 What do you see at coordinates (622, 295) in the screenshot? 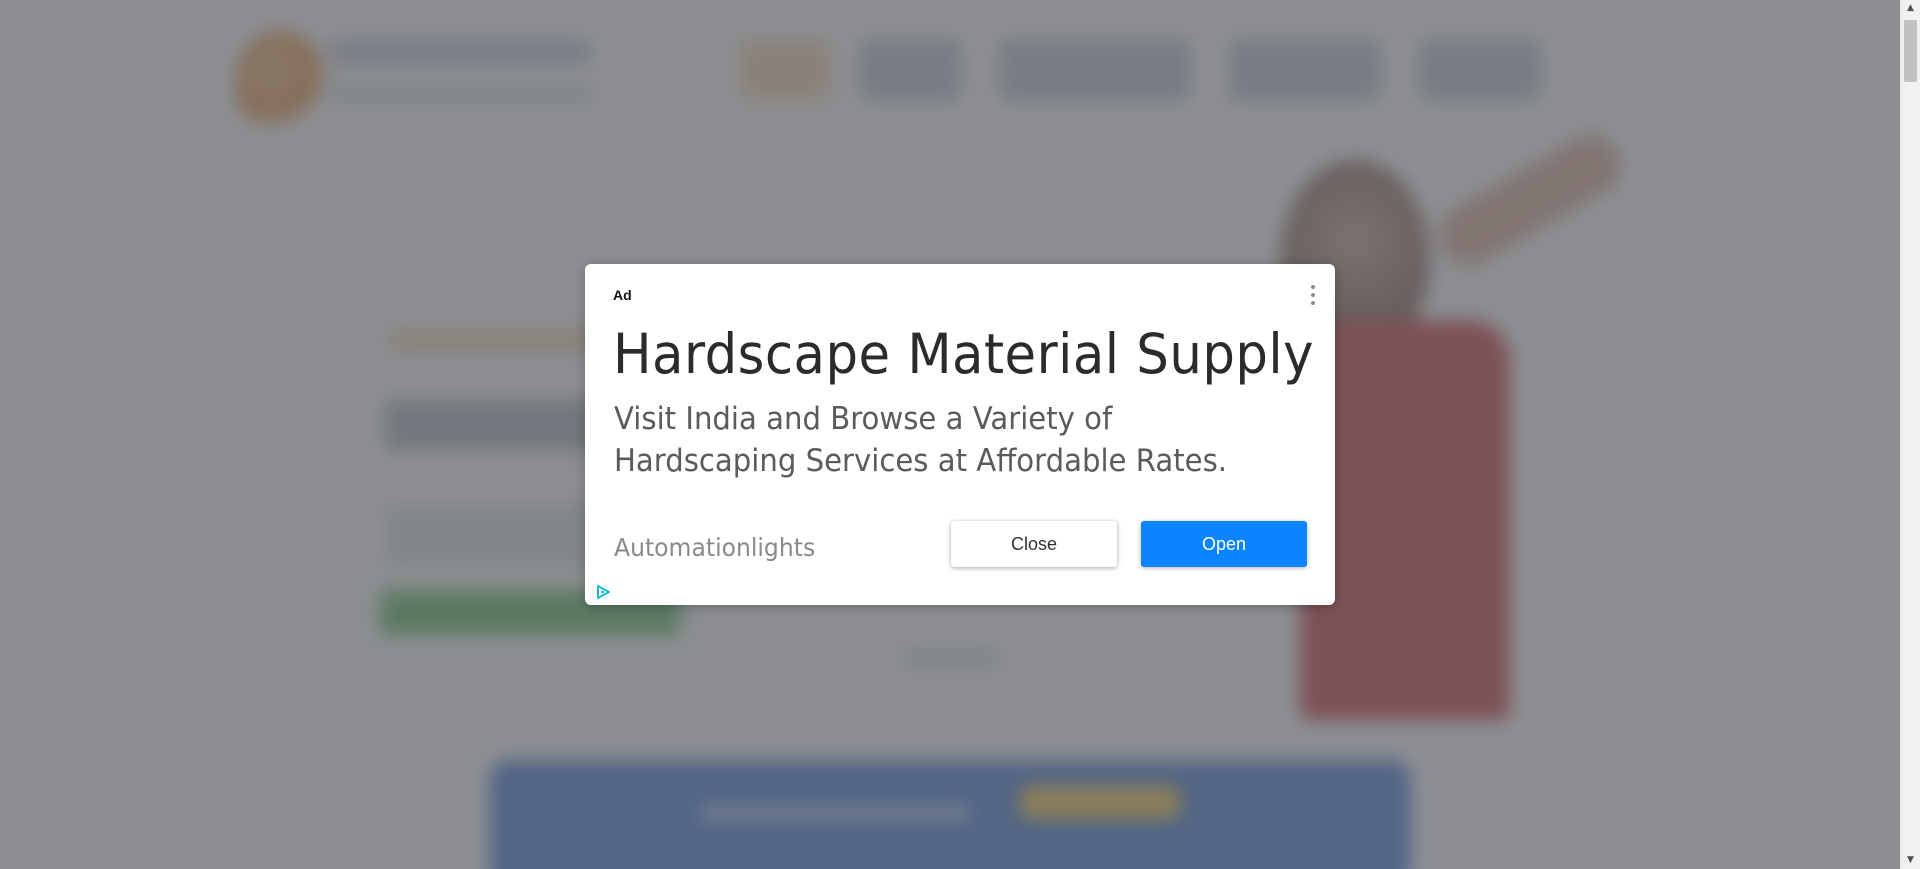
I see `ad-label: Ad` at bounding box center [622, 295].